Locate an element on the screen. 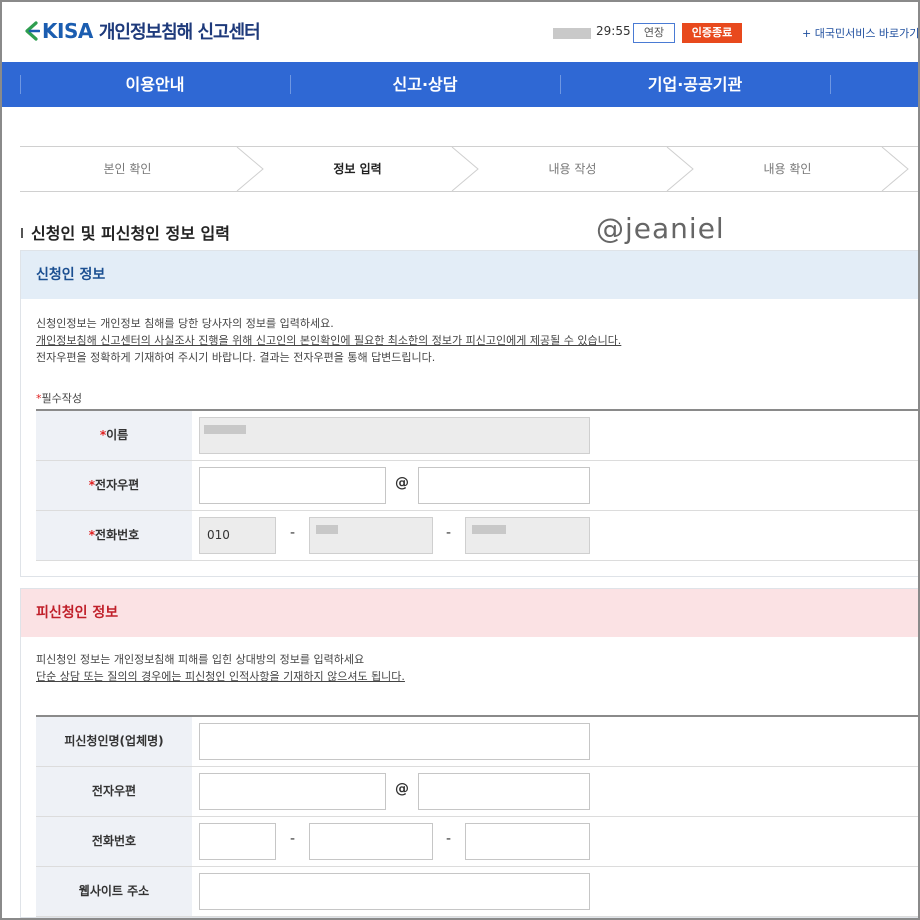  respondent-name-row: 피신청인명(업체명) is located at coordinates (478, 742).